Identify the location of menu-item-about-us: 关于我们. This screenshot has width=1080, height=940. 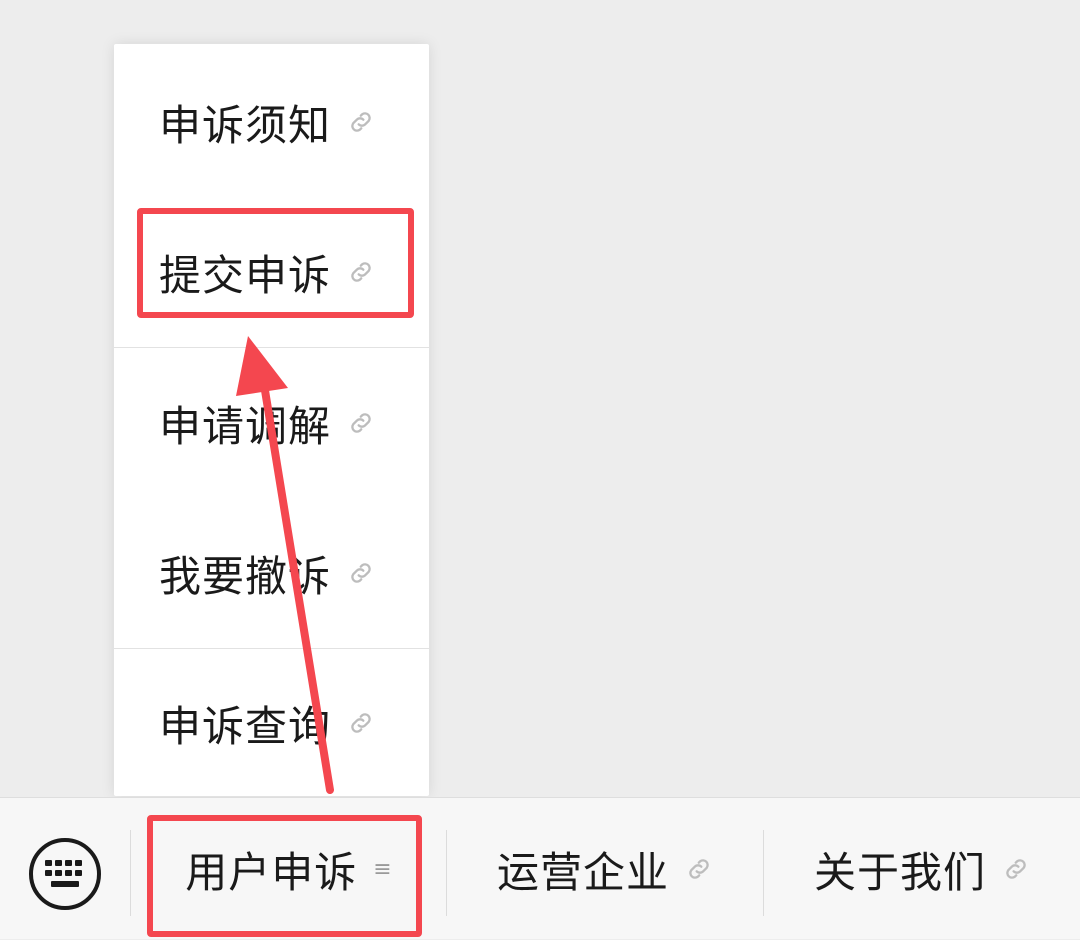
(922, 869).